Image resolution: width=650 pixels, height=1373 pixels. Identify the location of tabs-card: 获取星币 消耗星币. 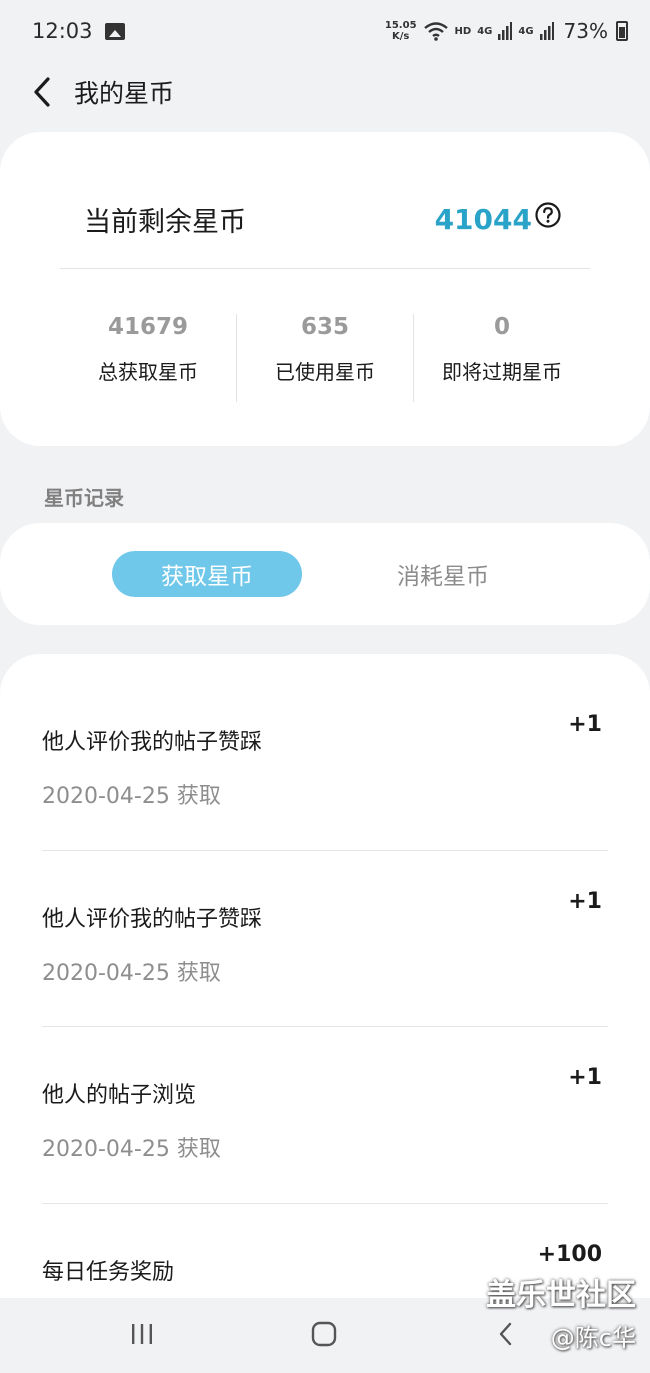
(325, 574).